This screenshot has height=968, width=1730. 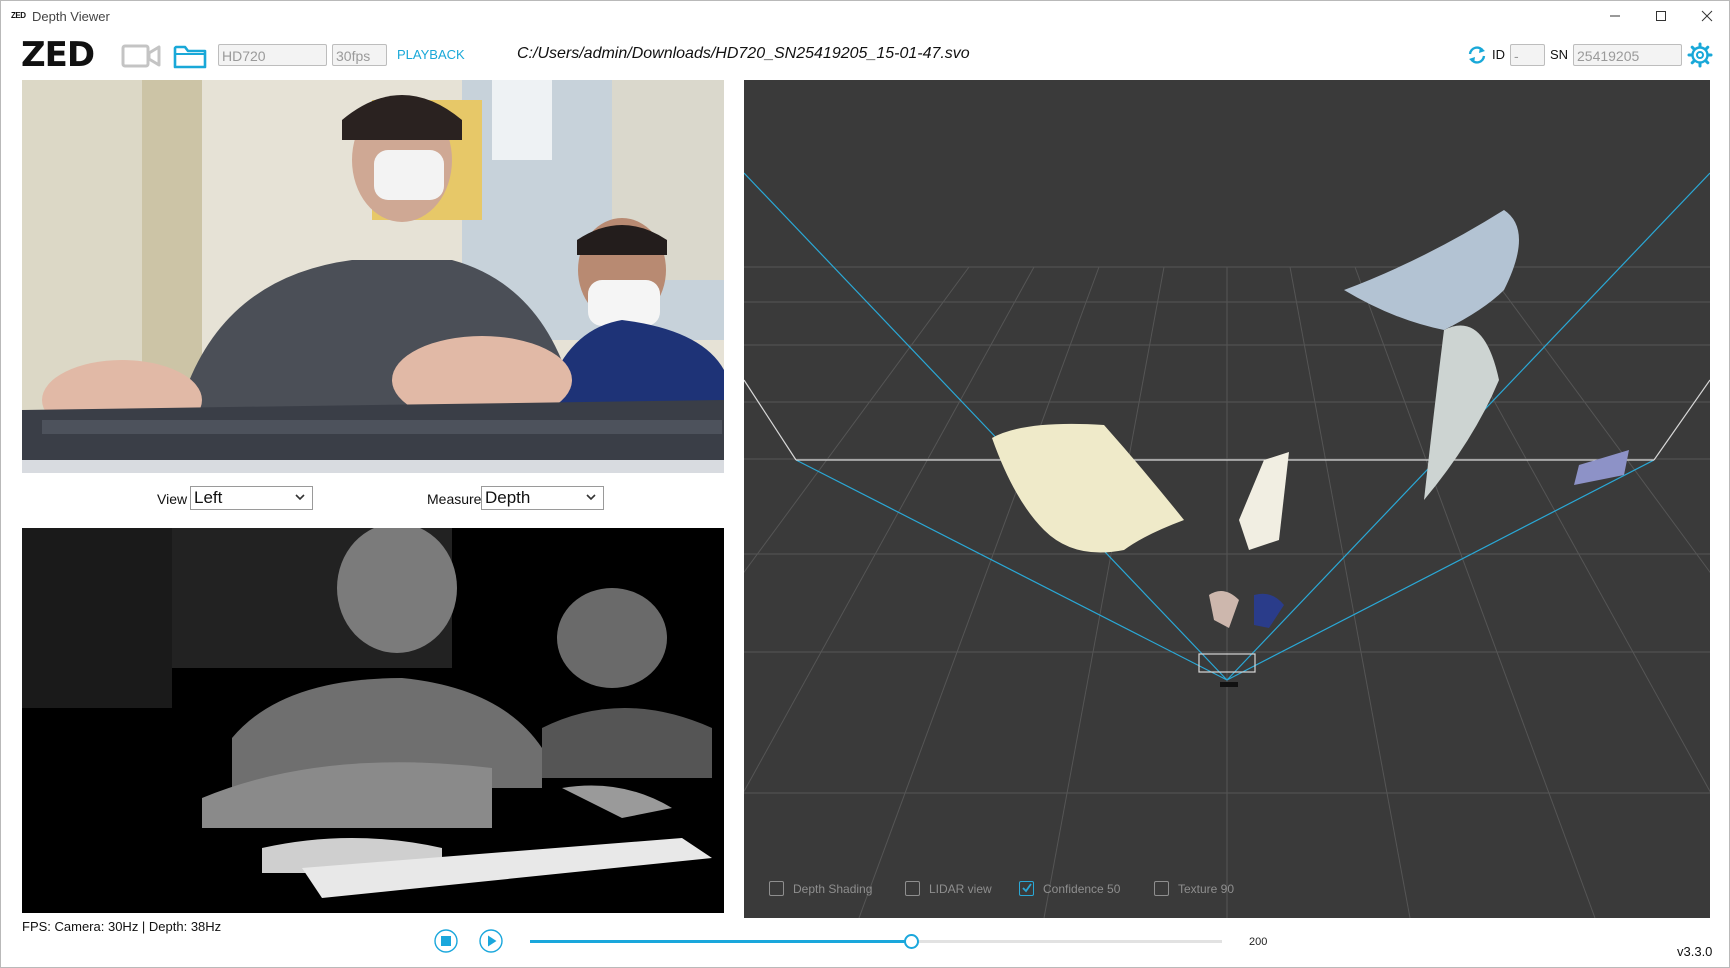 What do you see at coordinates (542, 498) in the screenshot?
I see `measure-select: Depth` at bounding box center [542, 498].